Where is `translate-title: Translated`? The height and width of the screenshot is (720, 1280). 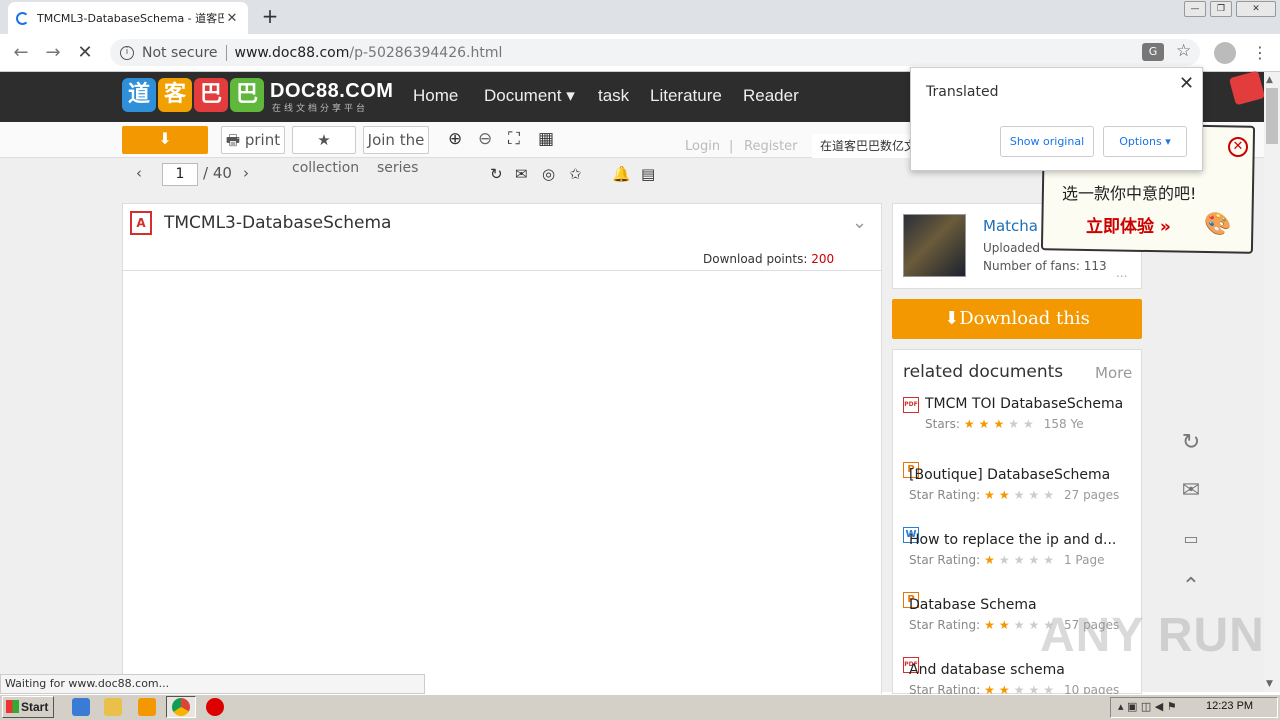 translate-title: Translated is located at coordinates (962, 92).